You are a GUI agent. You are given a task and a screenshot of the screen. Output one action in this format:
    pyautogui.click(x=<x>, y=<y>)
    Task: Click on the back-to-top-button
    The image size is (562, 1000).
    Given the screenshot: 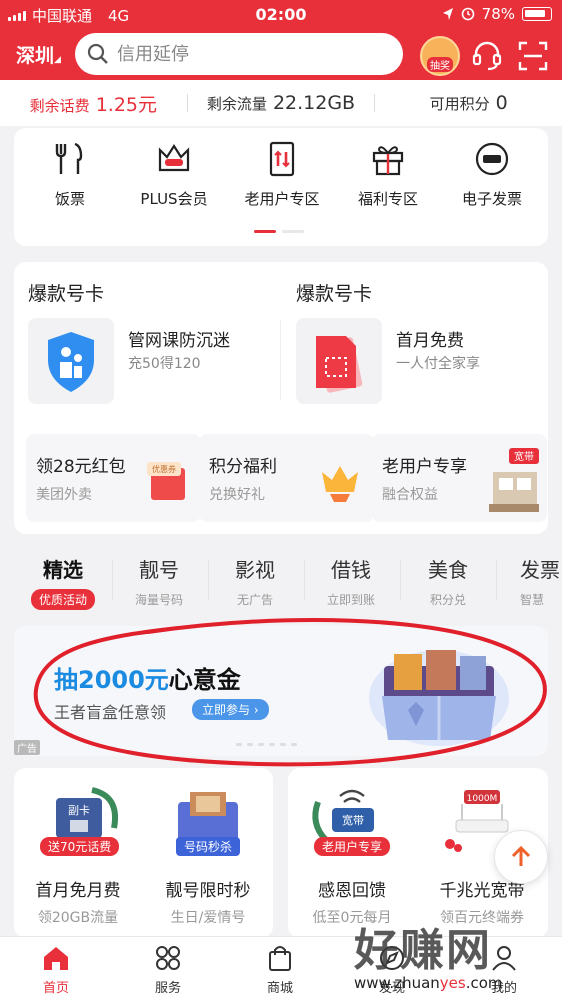 What is the action you would take?
    pyautogui.click(x=521, y=857)
    